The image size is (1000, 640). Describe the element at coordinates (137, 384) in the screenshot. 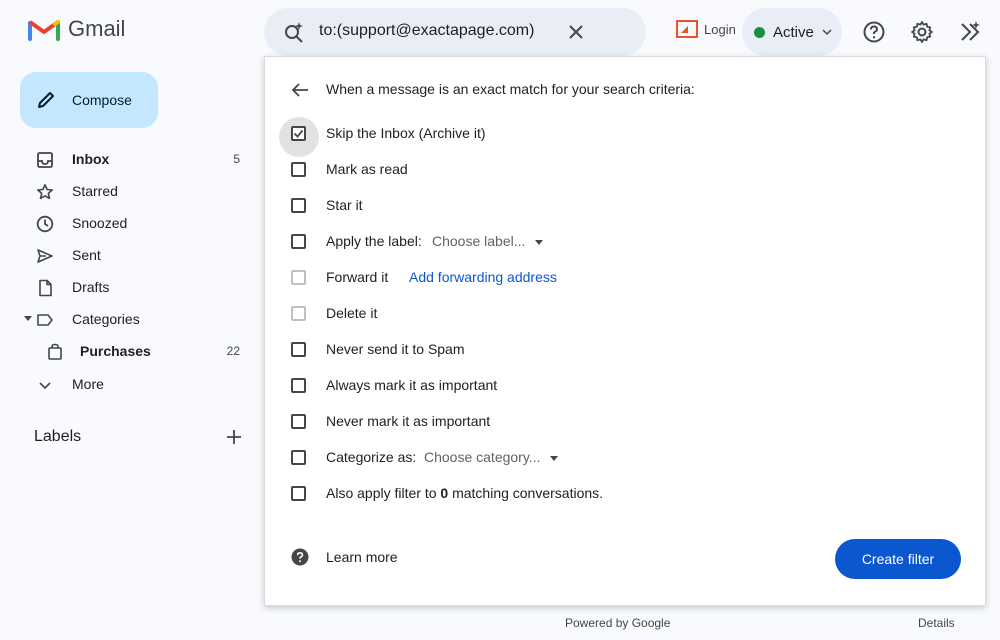

I see `sidebar-item-more: More` at that location.